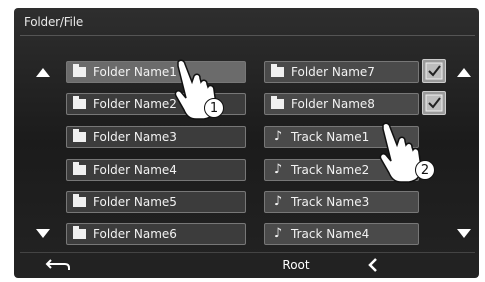 Image resolution: width=485 pixels, height=282 pixels. I want to click on list-item: ♪ Track Name3, so click(341, 202).